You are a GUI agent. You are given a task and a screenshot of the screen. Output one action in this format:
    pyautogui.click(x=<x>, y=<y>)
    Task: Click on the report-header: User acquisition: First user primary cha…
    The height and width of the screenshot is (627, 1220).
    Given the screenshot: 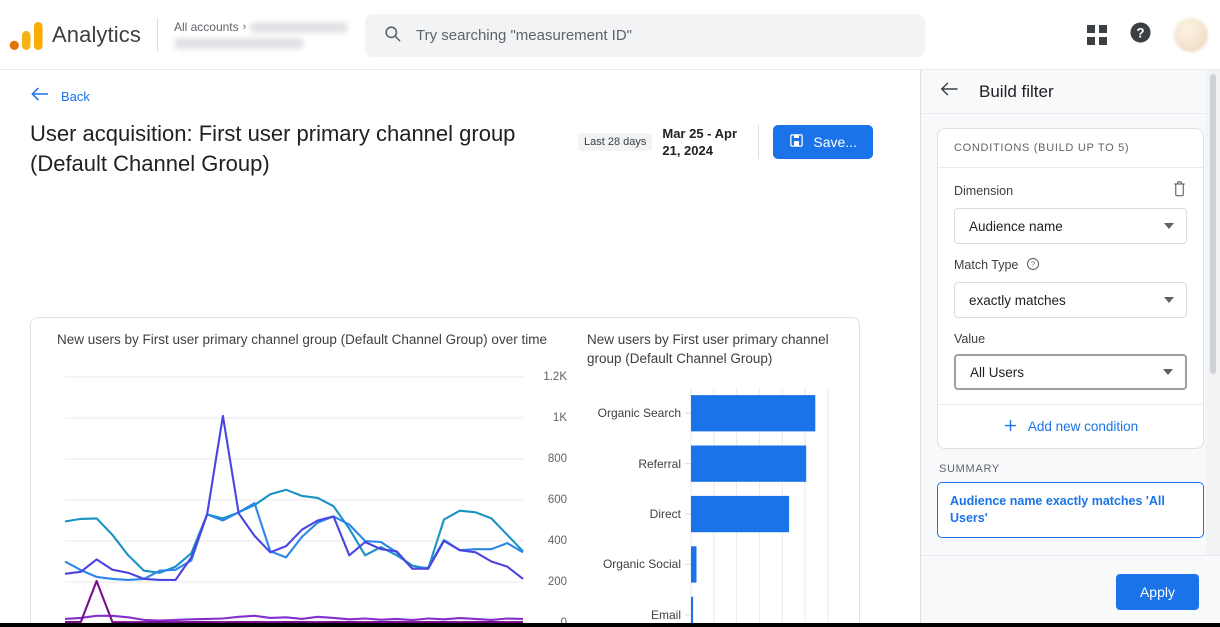 What is the action you would take?
    pyautogui.click(x=460, y=143)
    